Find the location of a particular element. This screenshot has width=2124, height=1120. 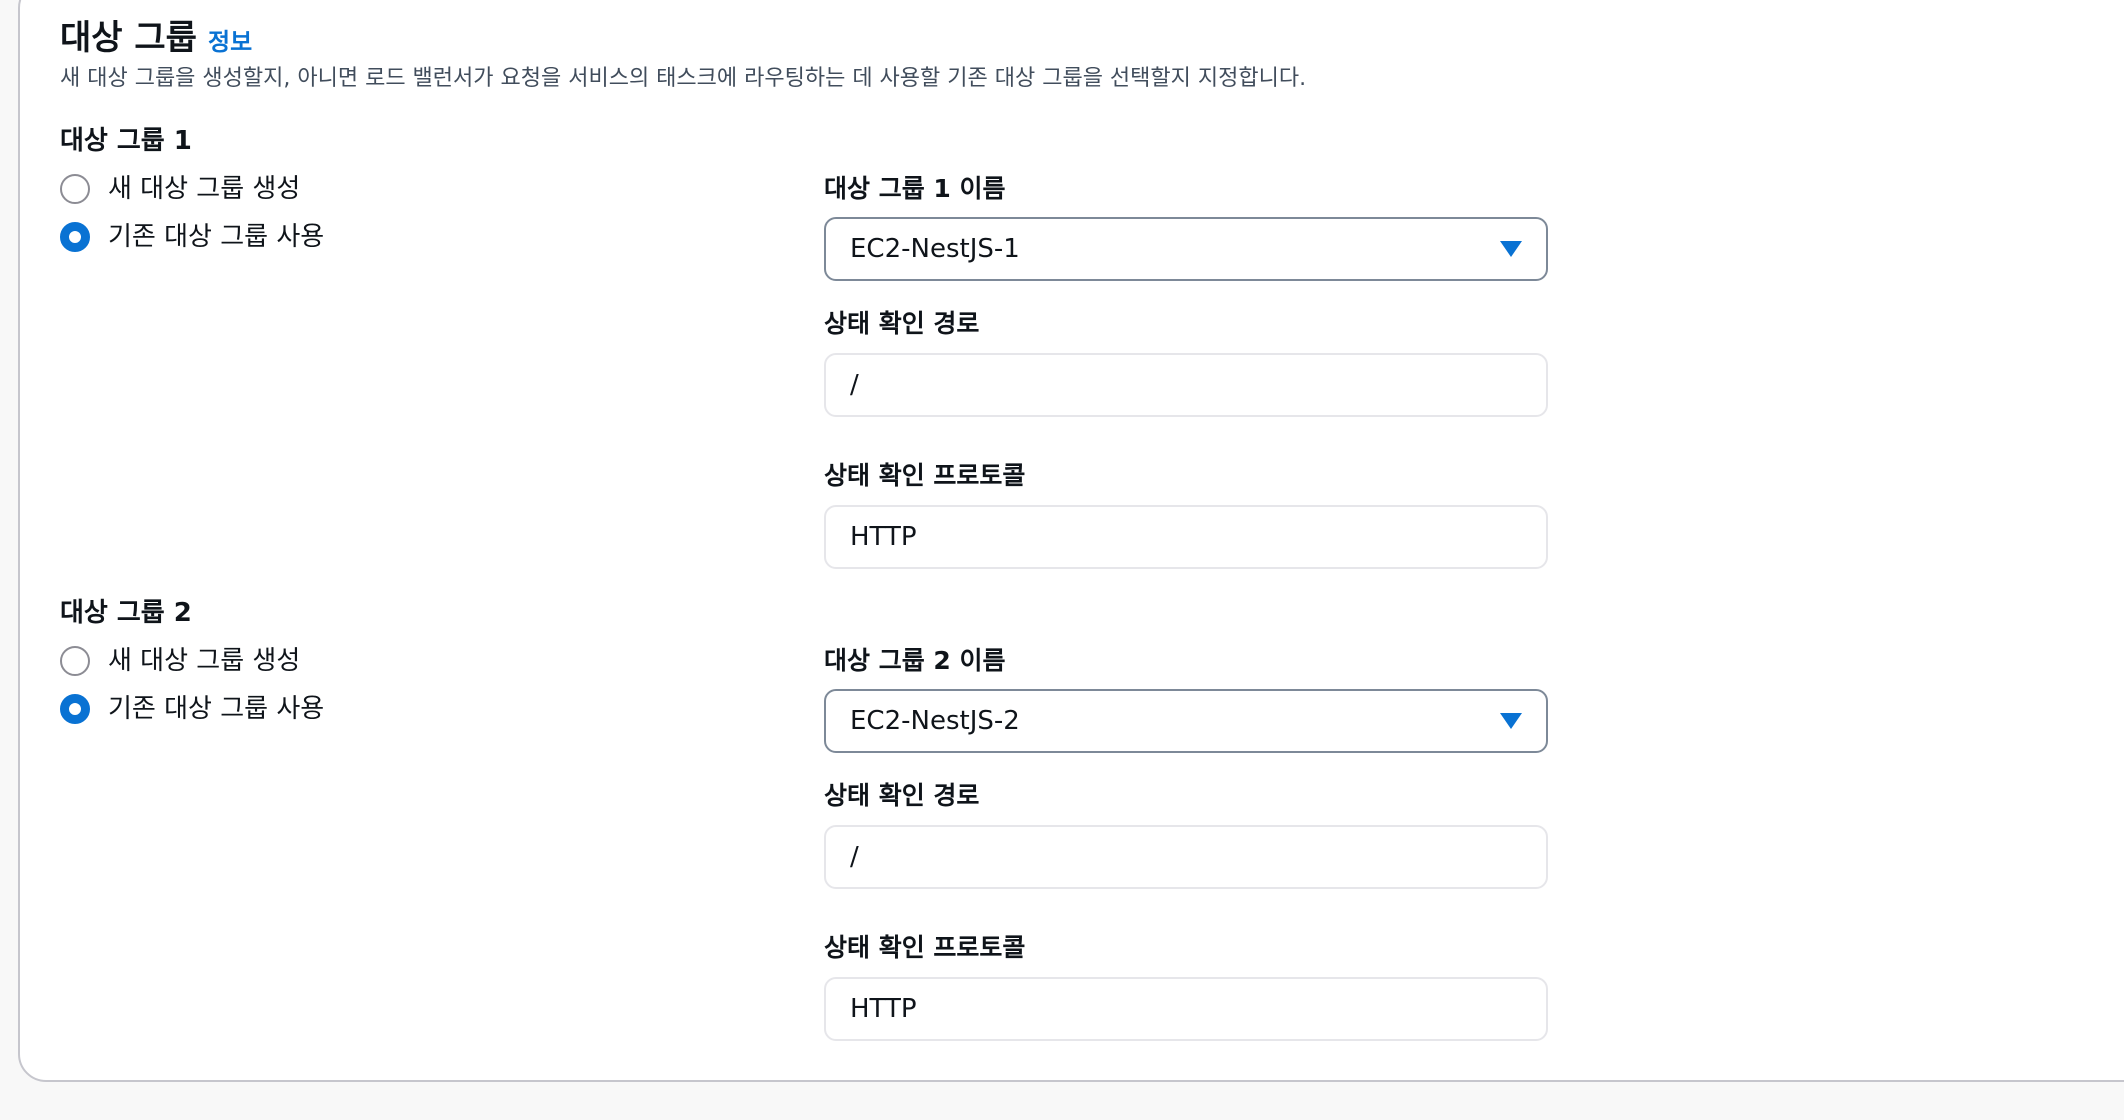

group-1-health-protocol-field: HTTP is located at coordinates (1186, 537).